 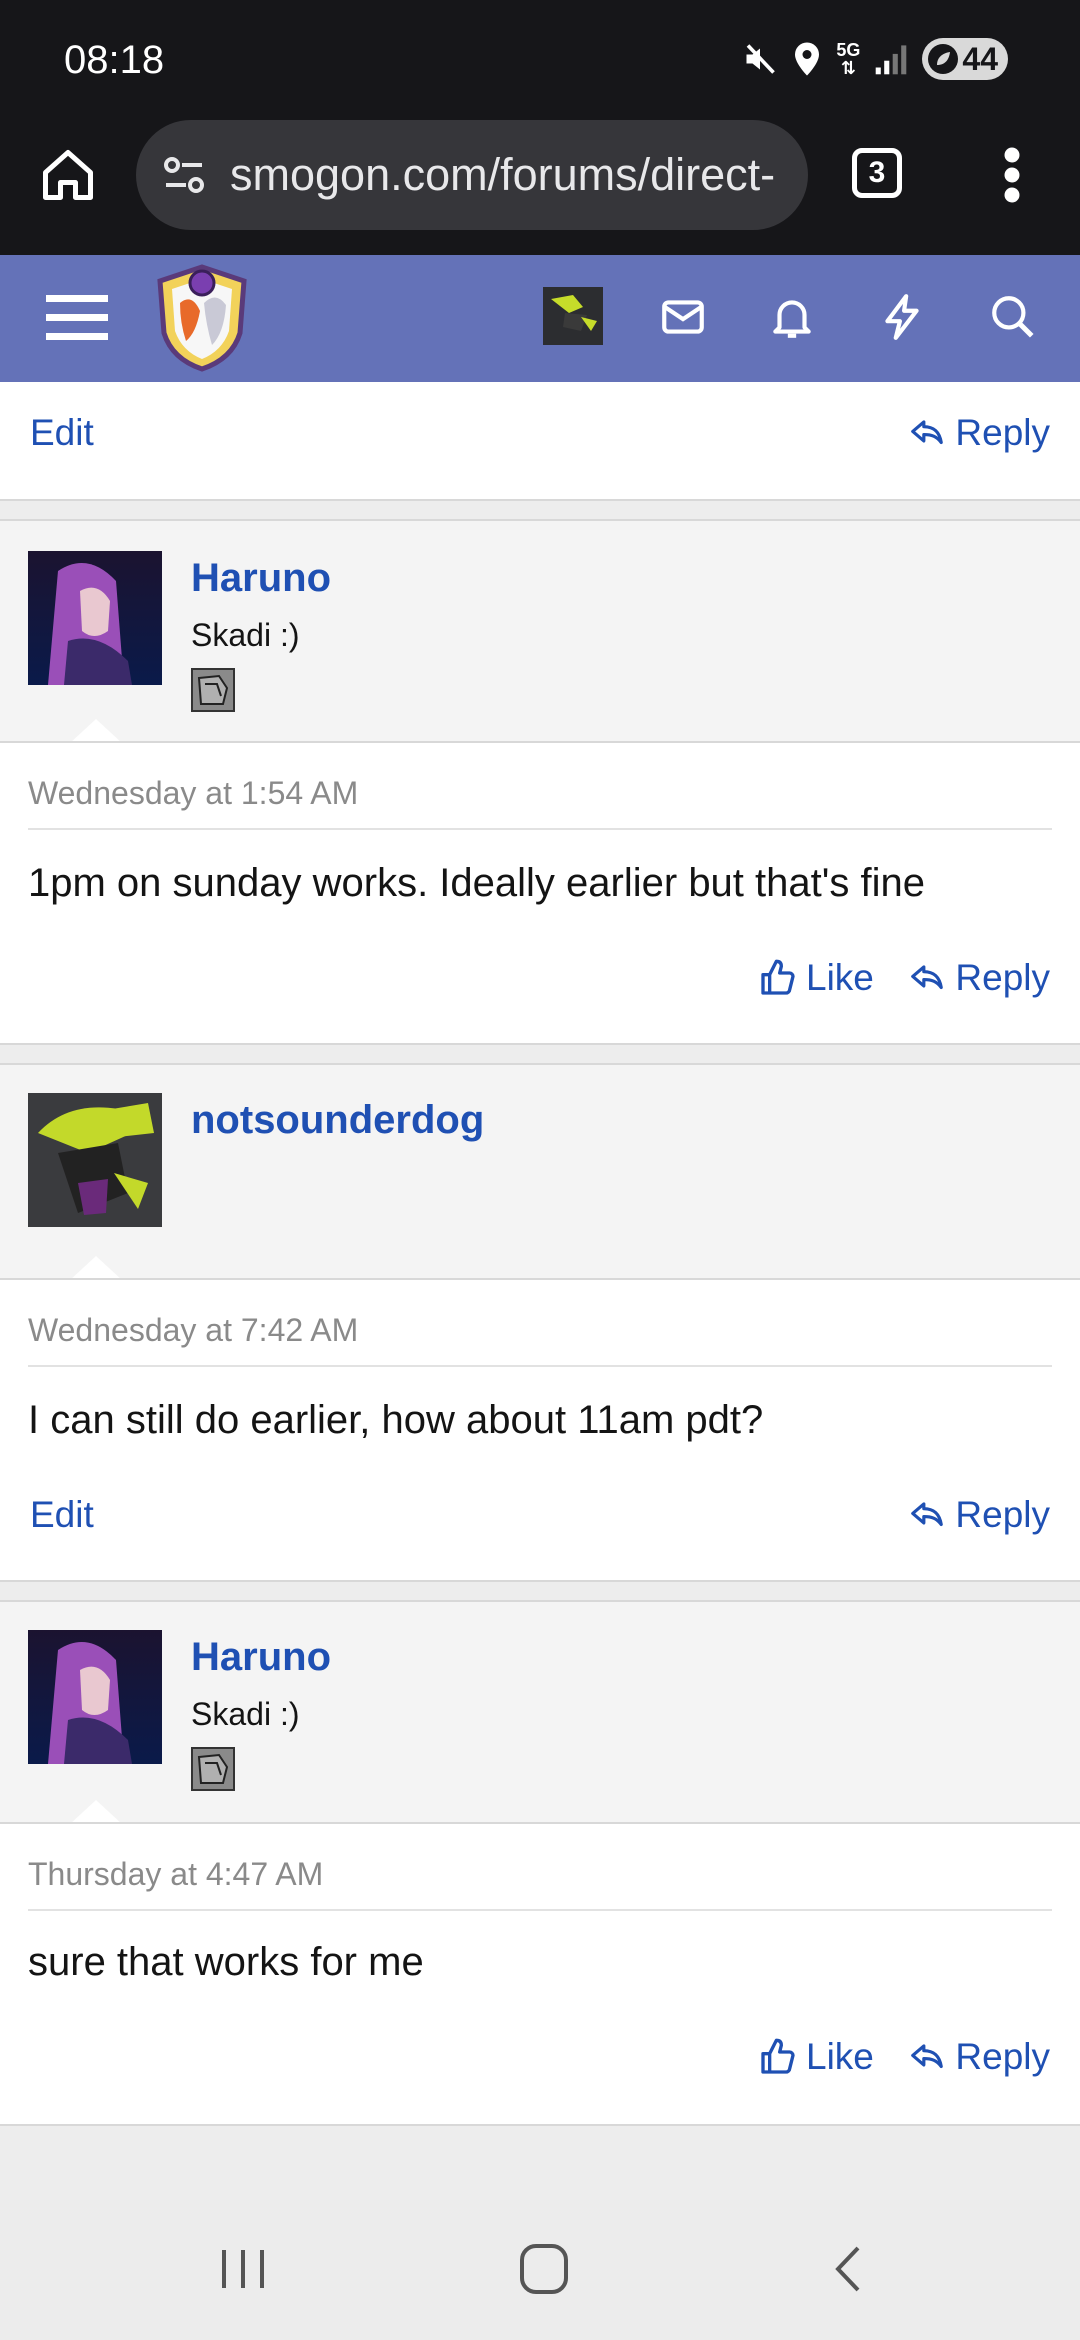 I want to click on post-user-header: notsounderdog, so click(x=540, y=1171).